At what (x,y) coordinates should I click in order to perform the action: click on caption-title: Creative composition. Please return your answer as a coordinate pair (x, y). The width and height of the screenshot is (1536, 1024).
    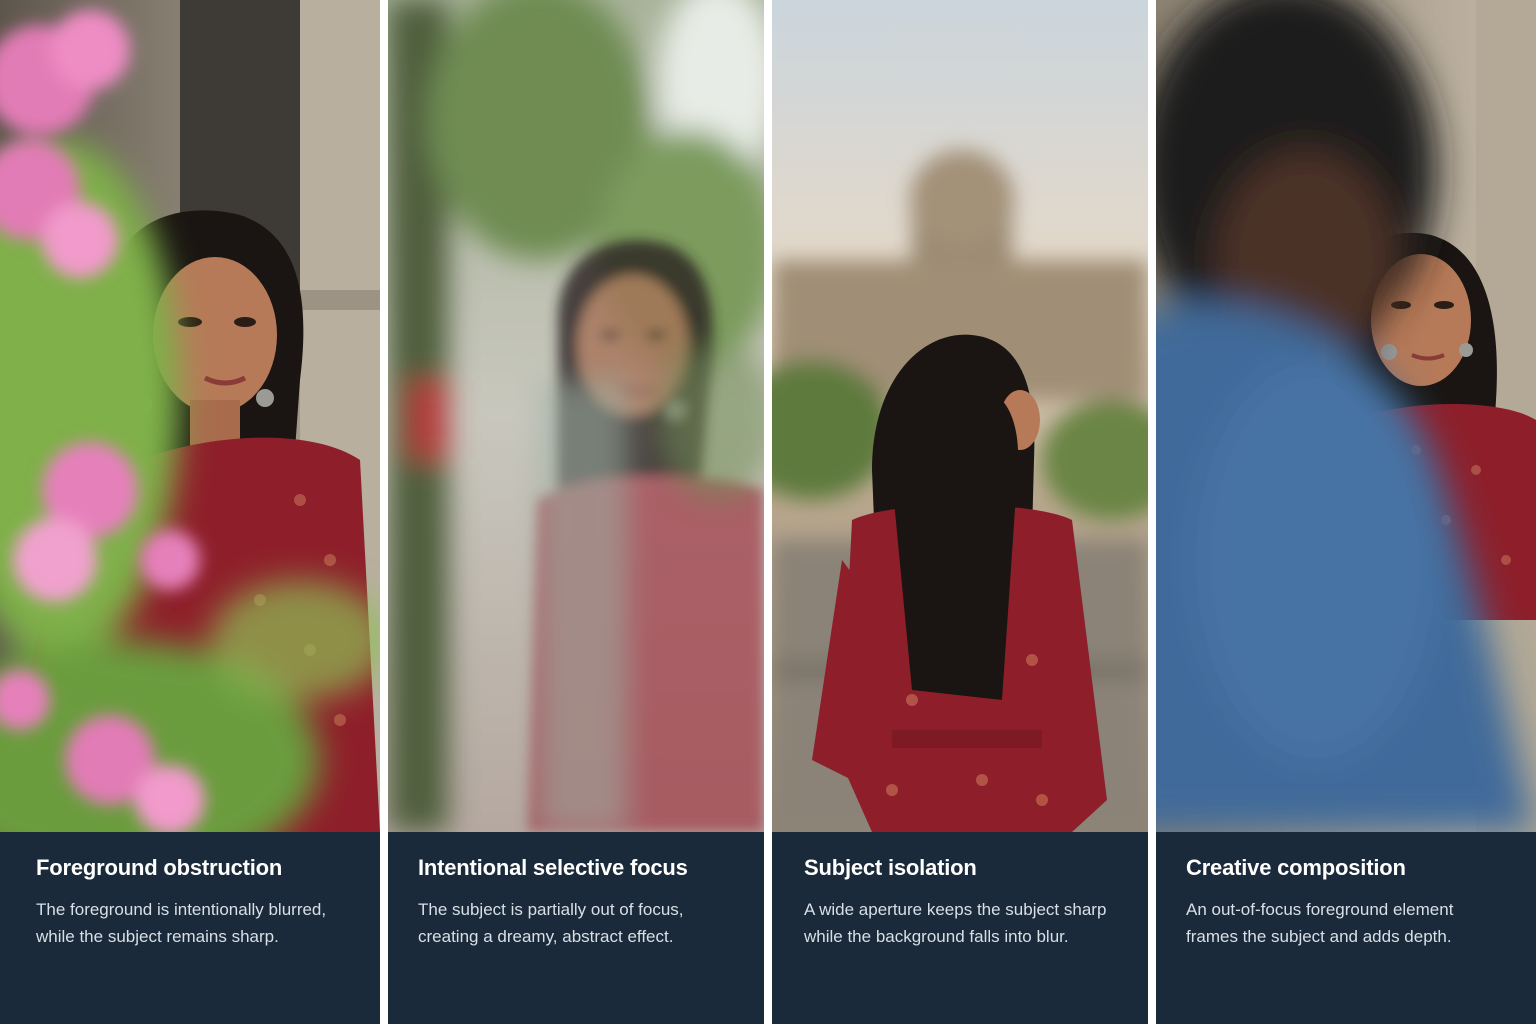
    Looking at the image, I should click on (1296, 867).